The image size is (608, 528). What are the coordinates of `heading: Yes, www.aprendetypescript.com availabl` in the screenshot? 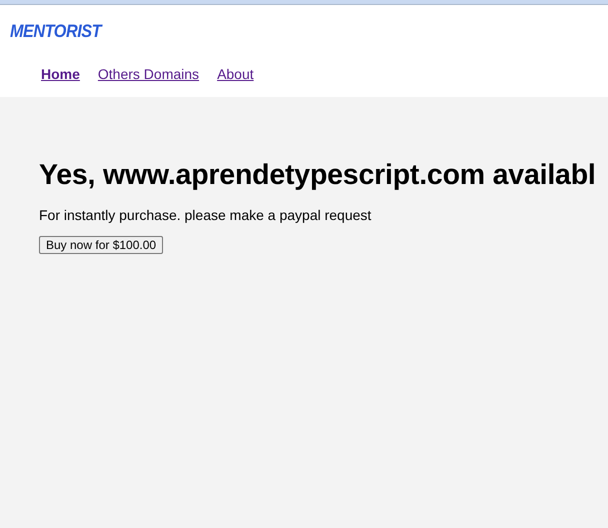 It's located at (318, 175).